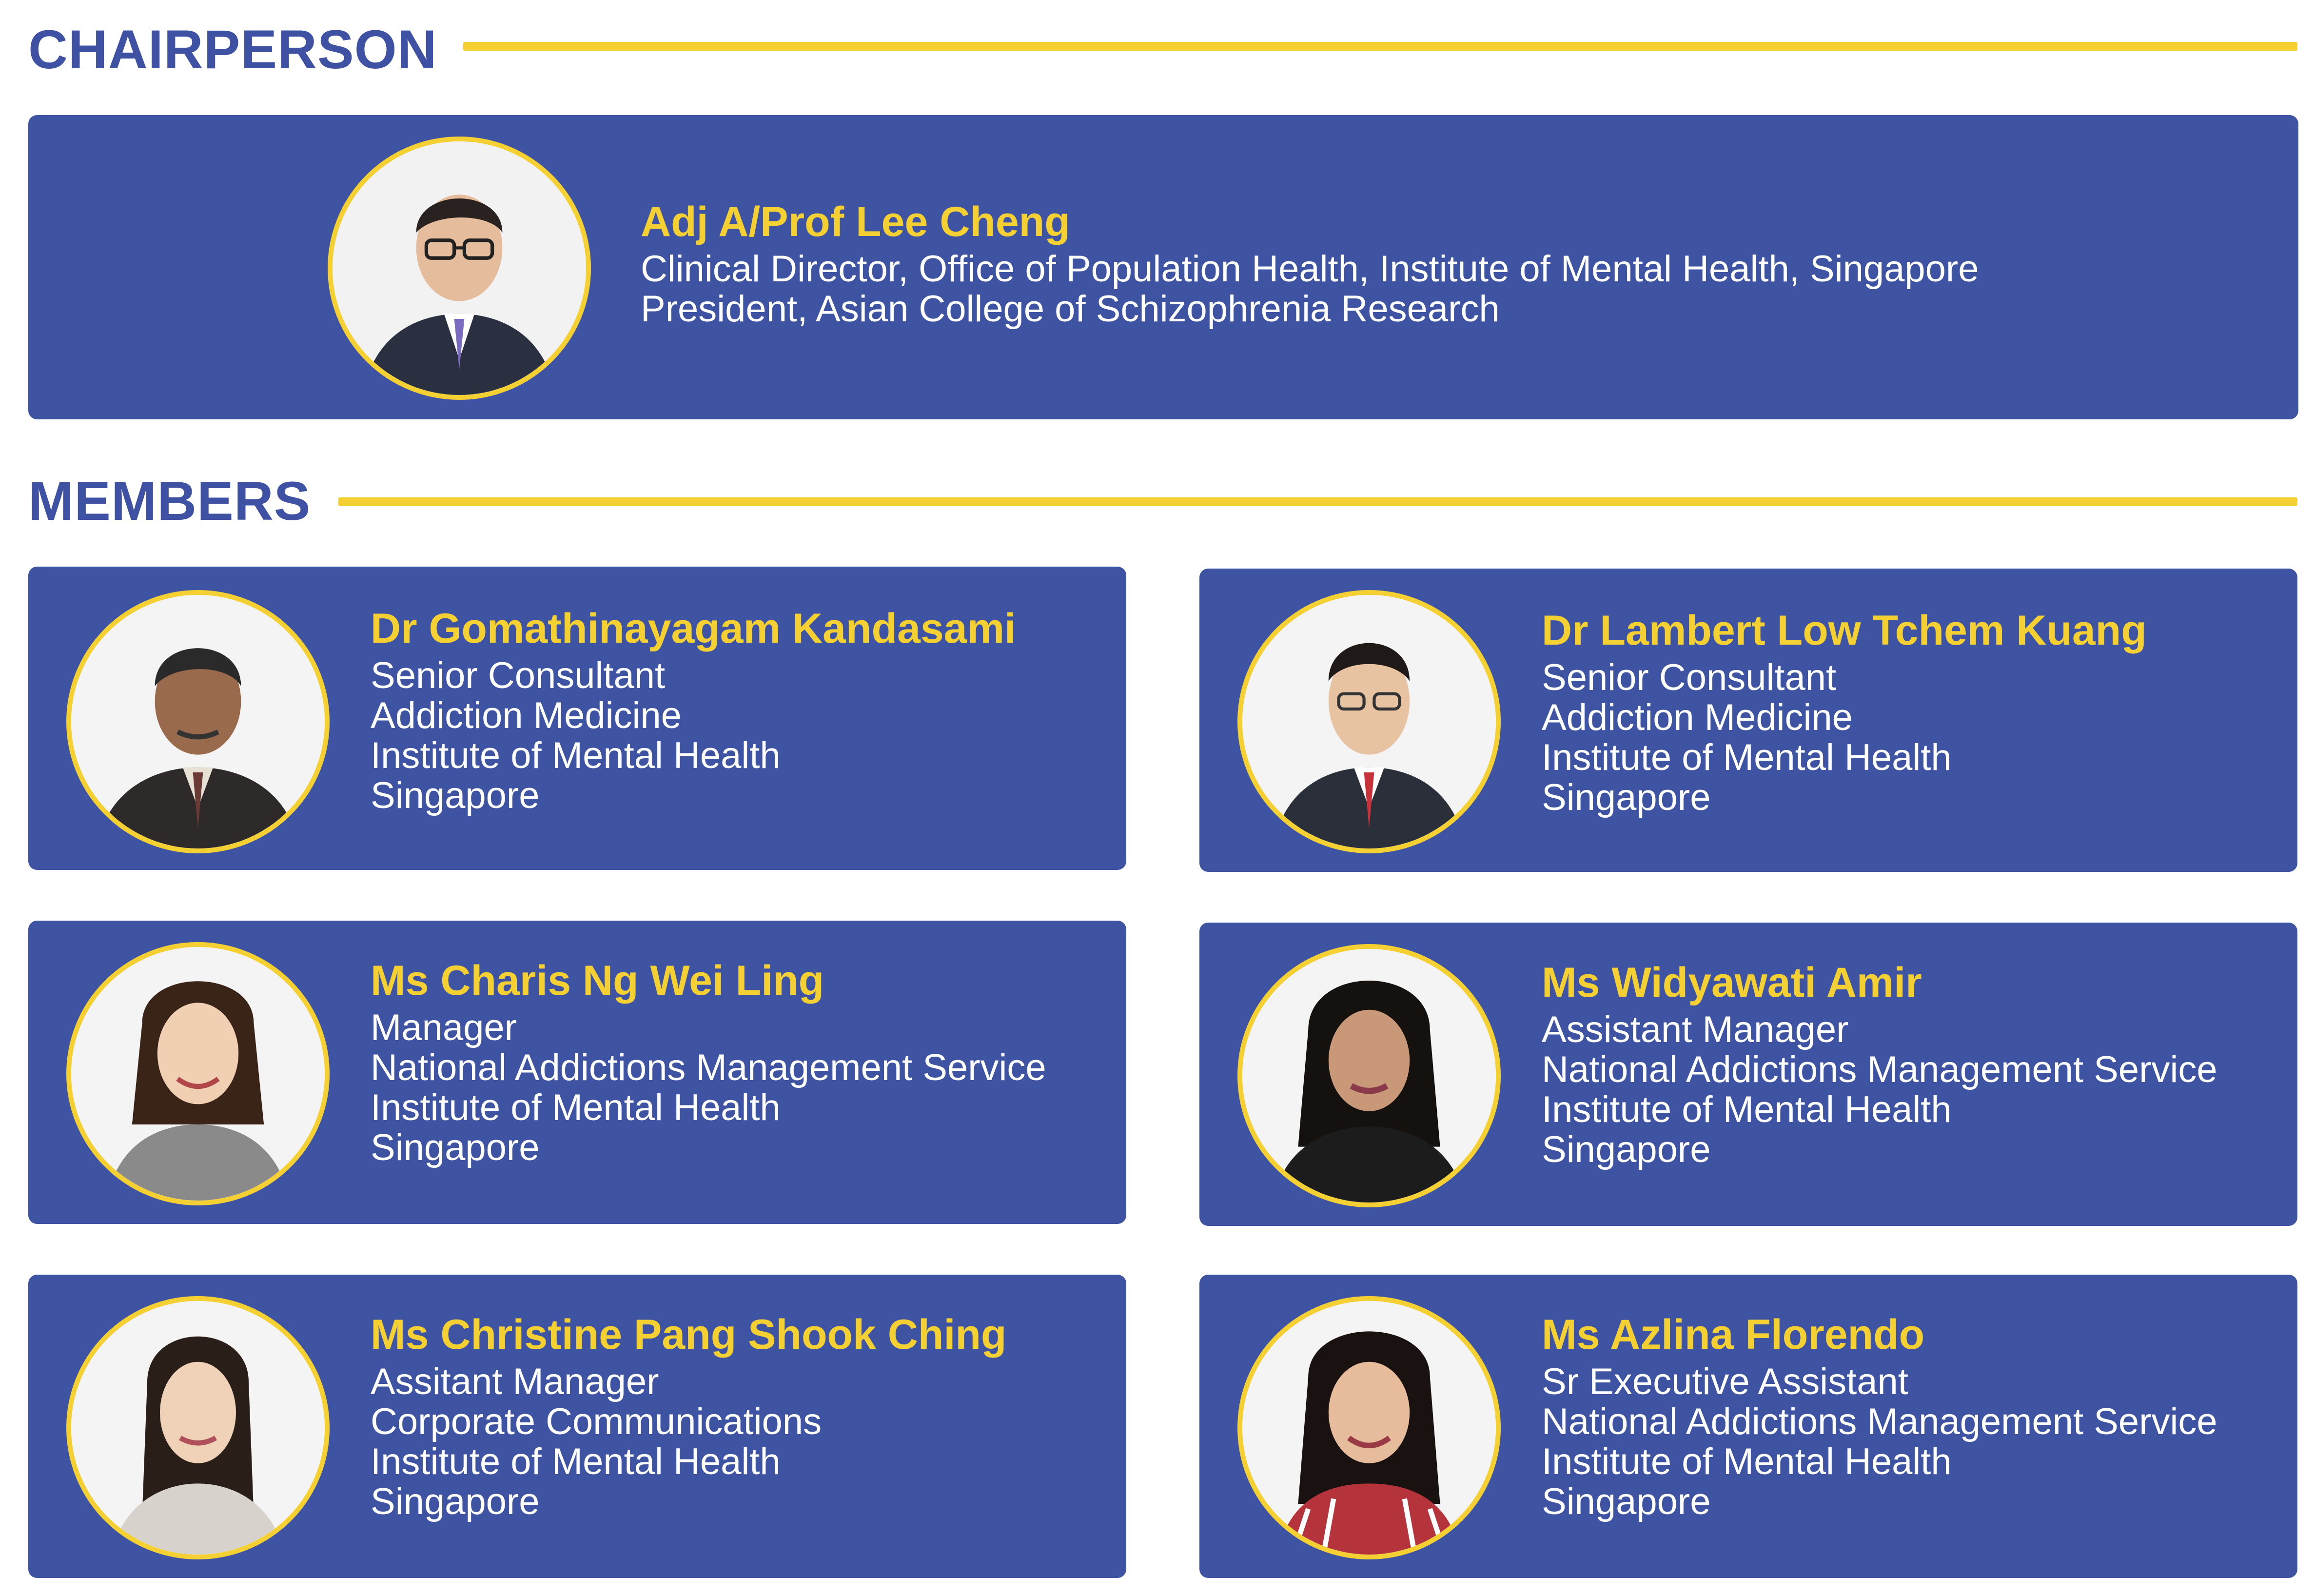  I want to click on member-line: Corporate Communications, so click(596, 1421).